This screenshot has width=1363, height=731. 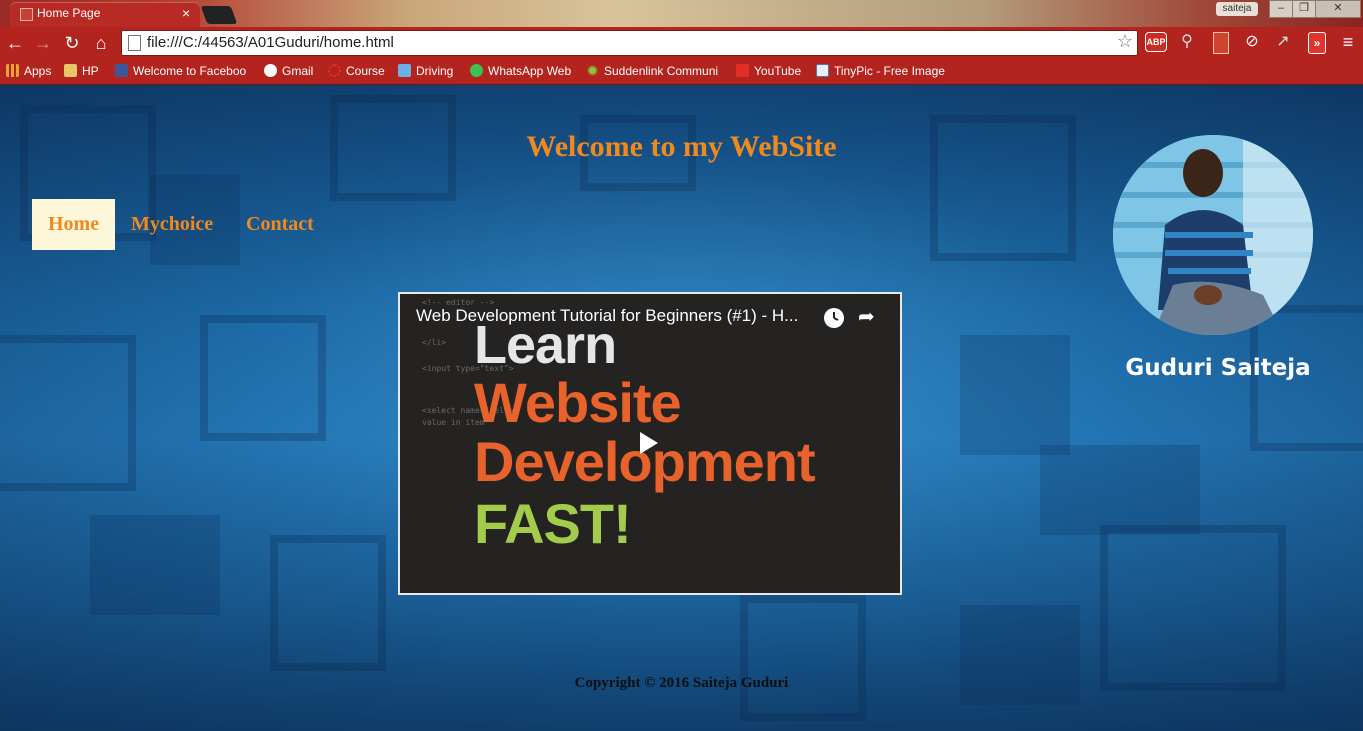 What do you see at coordinates (1187, 42) in the screenshot?
I see `search-magnifier-icon: ⚲` at bounding box center [1187, 42].